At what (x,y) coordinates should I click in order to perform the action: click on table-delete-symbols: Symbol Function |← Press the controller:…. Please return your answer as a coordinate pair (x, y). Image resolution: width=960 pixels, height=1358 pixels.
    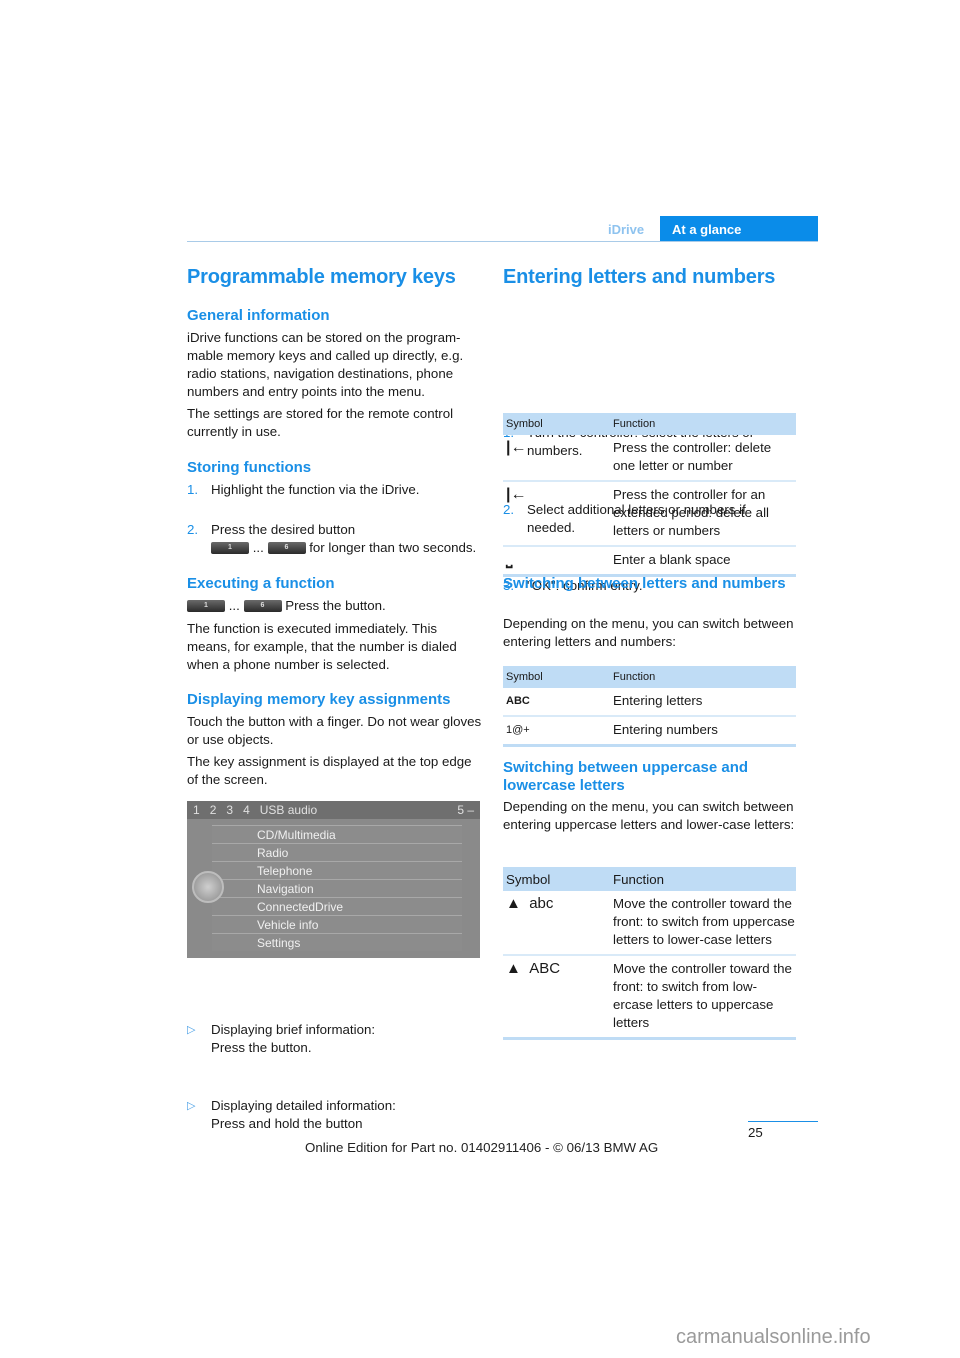
    Looking at the image, I should click on (649, 495).